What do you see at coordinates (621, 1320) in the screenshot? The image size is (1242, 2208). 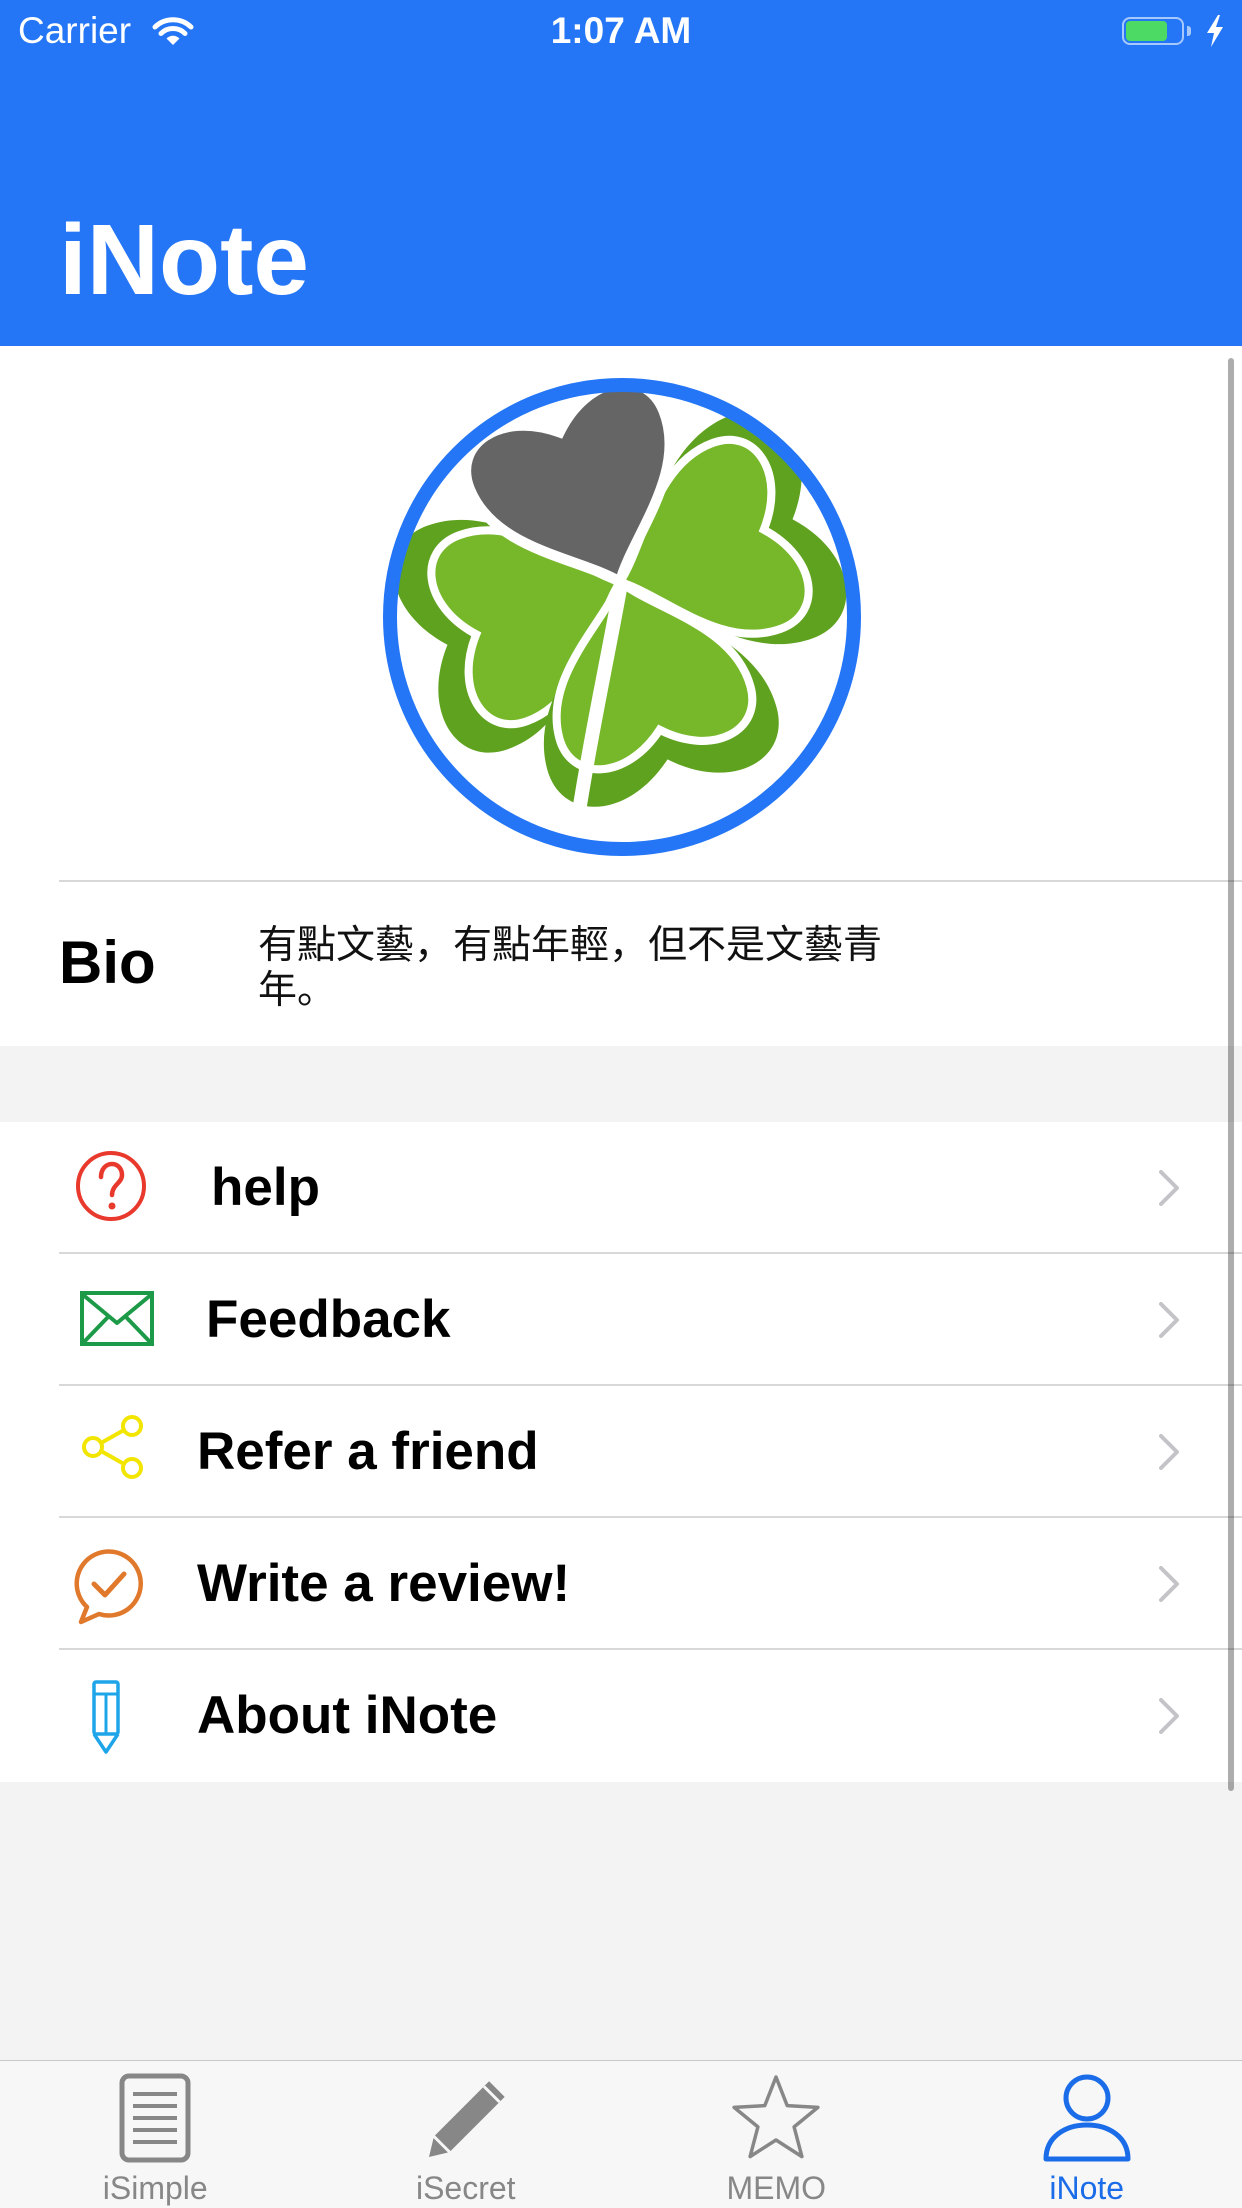 I see `menu-item-feedback: Feedback` at bounding box center [621, 1320].